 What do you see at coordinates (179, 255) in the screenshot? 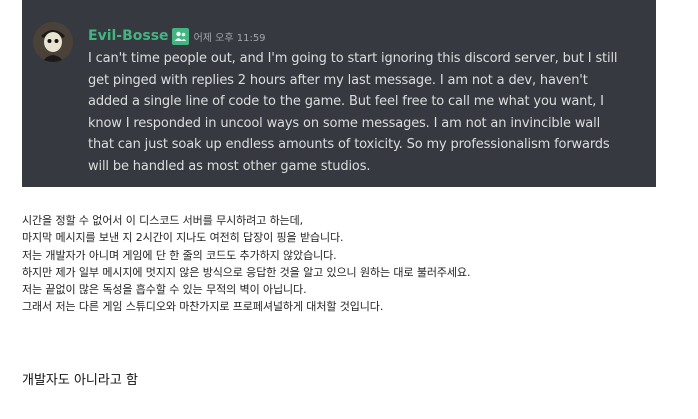
I see `translation-line: 저는 개발자가 아니며 게임에 단 한 줄의 코드도 추가하지 않았습니다.` at bounding box center [179, 255].